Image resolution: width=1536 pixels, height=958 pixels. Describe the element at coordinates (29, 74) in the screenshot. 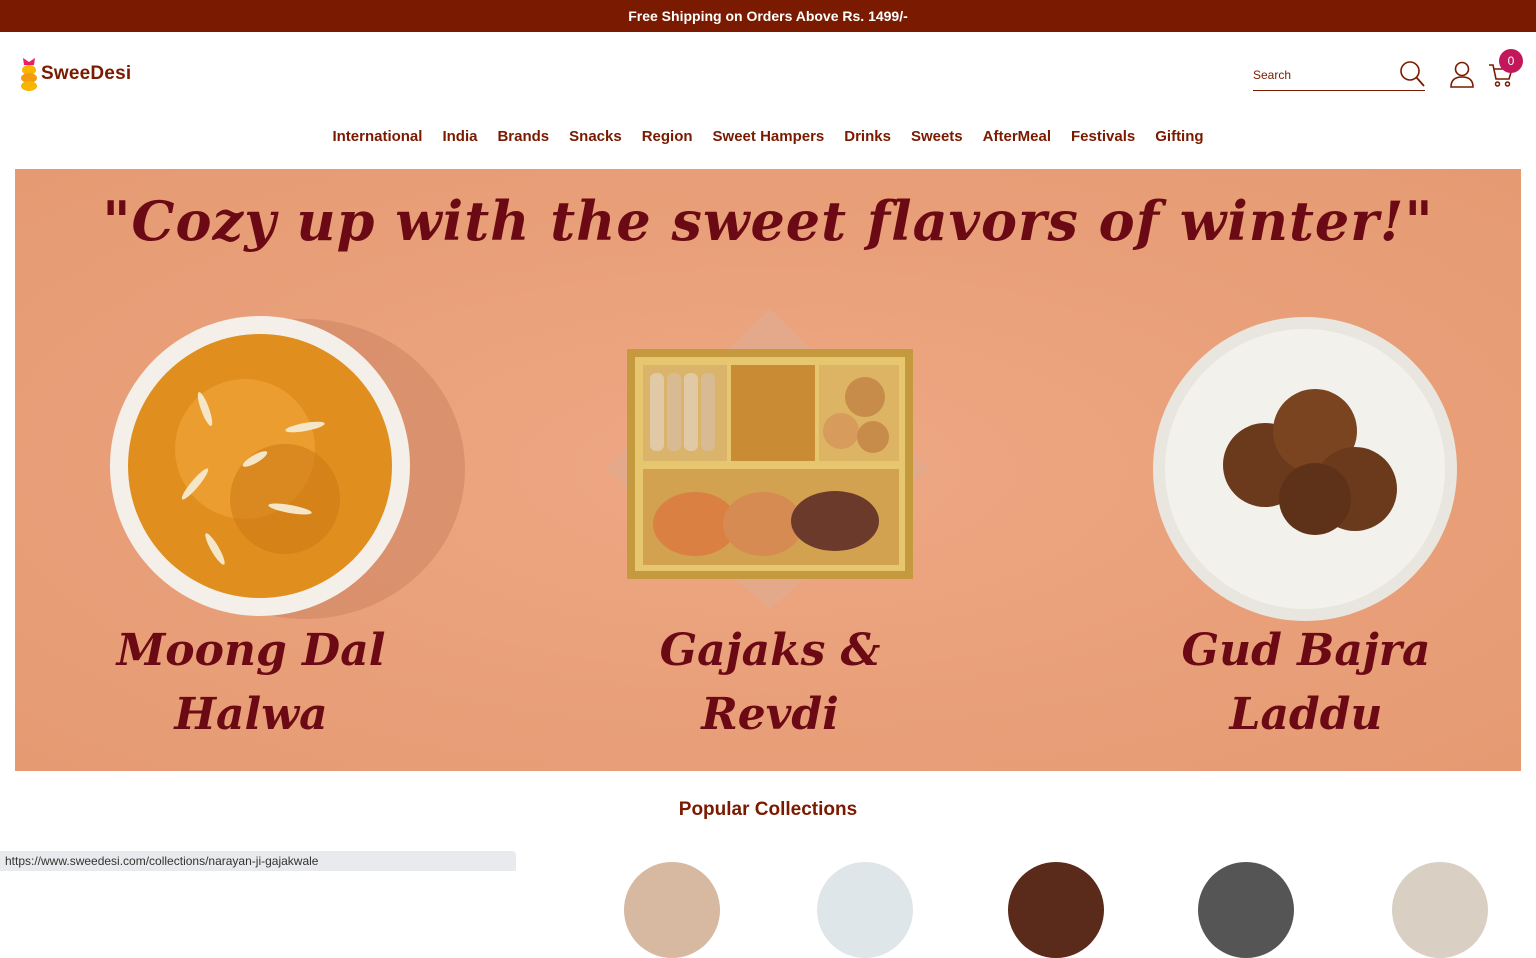

I see `logo-icon` at that location.